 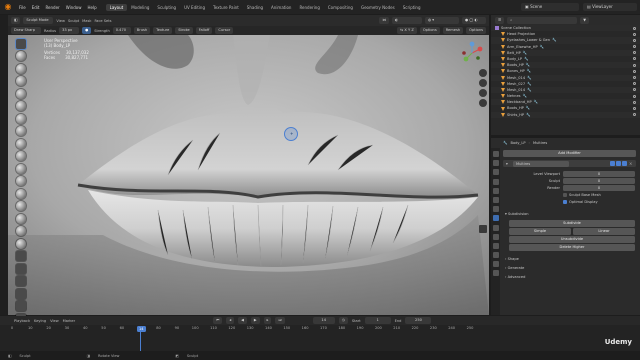 What do you see at coordinates (36, 7) in the screenshot?
I see `menu-edit: Edit` at bounding box center [36, 7].